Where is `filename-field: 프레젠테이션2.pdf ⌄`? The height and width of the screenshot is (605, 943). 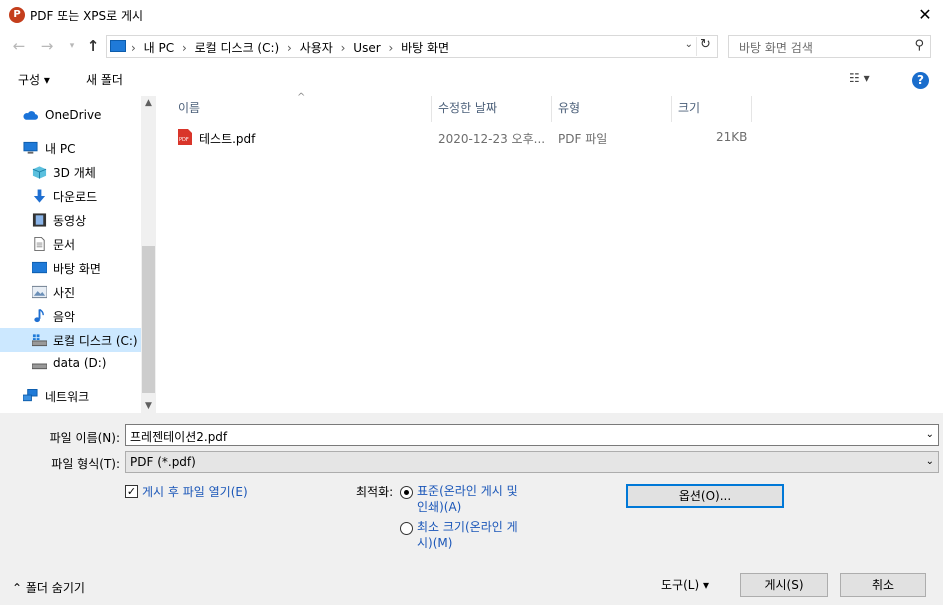 filename-field: 프레젠테이션2.pdf ⌄ is located at coordinates (532, 435).